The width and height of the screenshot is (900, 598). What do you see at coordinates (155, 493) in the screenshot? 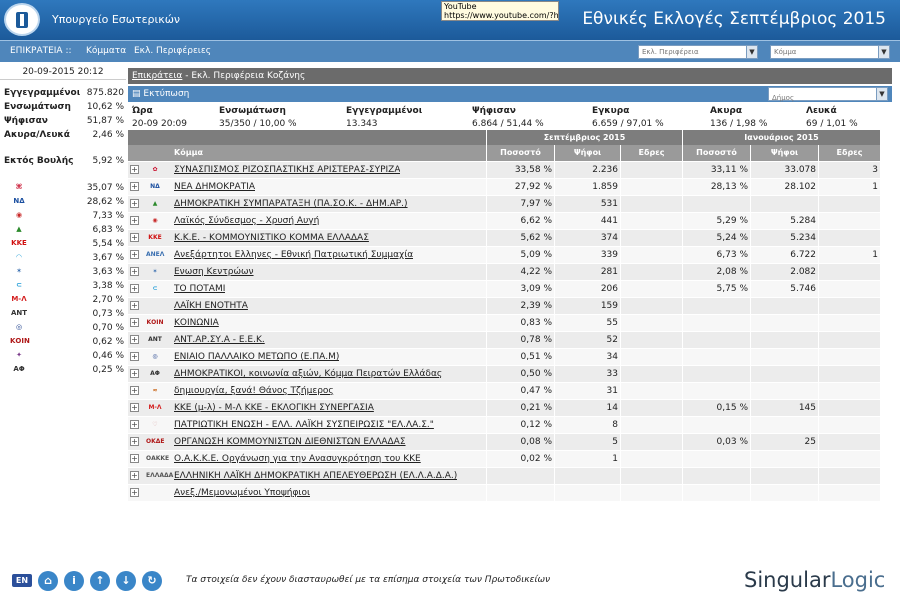
I see `party-logo-icon` at bounding box center [155, 493].